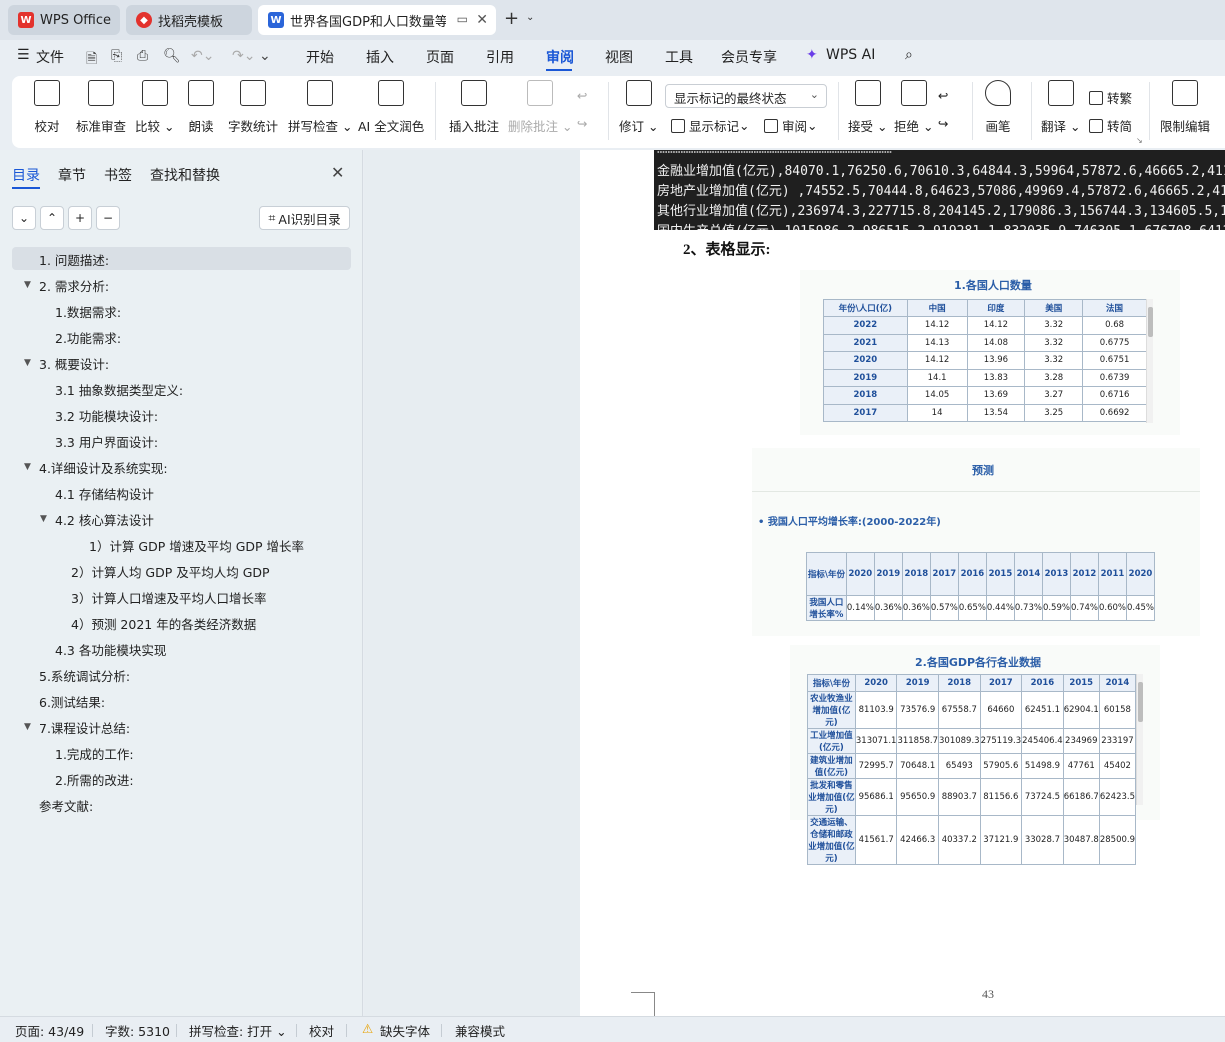  What do you see at coordinates (850, 55) in the screenshot?
I see `menu-wps-ai: WPS AI` at bounding box center [850, 55].